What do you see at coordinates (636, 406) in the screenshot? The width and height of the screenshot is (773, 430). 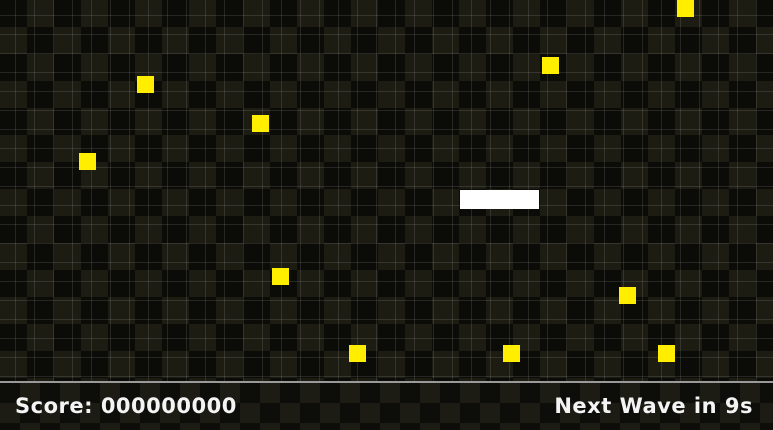 I see `wave-label: Next Wave in` at bounding box center [636, 406].